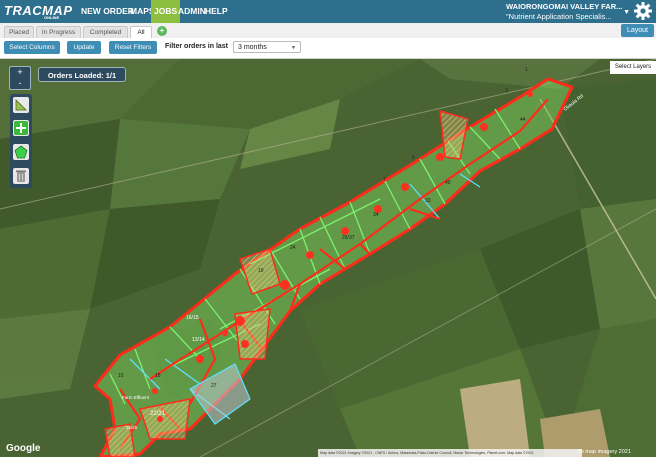 Image resolution: width=656 pixels, height=457 pixels. What do you see at coordinates (21, 128) in the screenshot?
I see `add-icon` at bounding box center [21, 128].